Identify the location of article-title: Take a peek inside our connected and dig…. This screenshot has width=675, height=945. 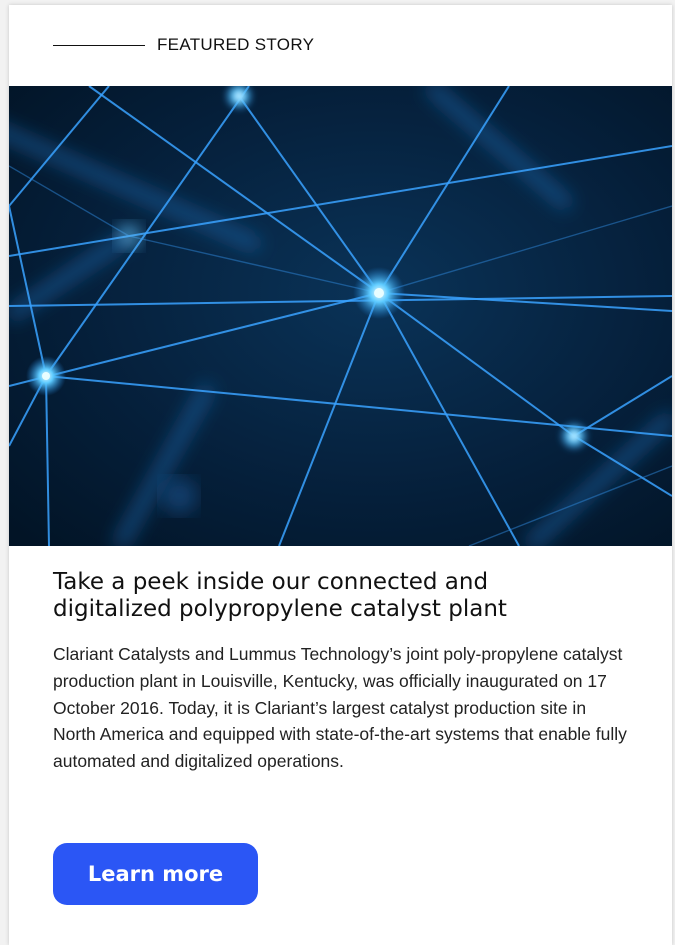
(280, 595).